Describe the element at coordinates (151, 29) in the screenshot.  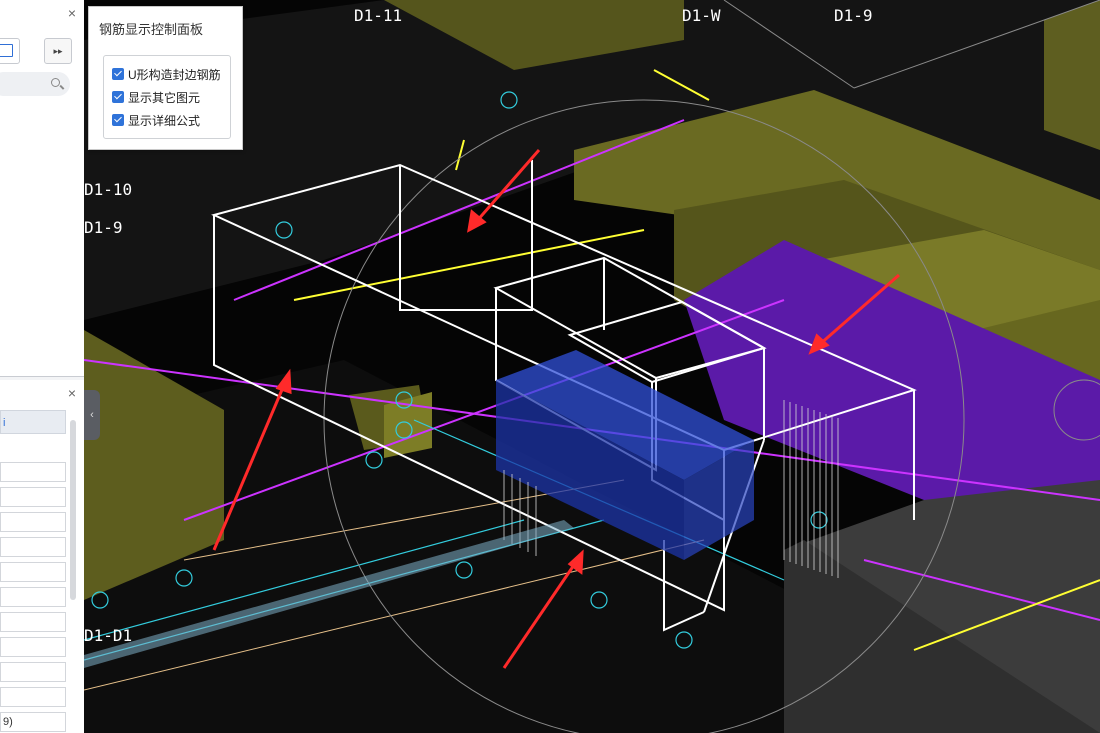
I see `panel-title: 钢筋显示控制面板` at that location.